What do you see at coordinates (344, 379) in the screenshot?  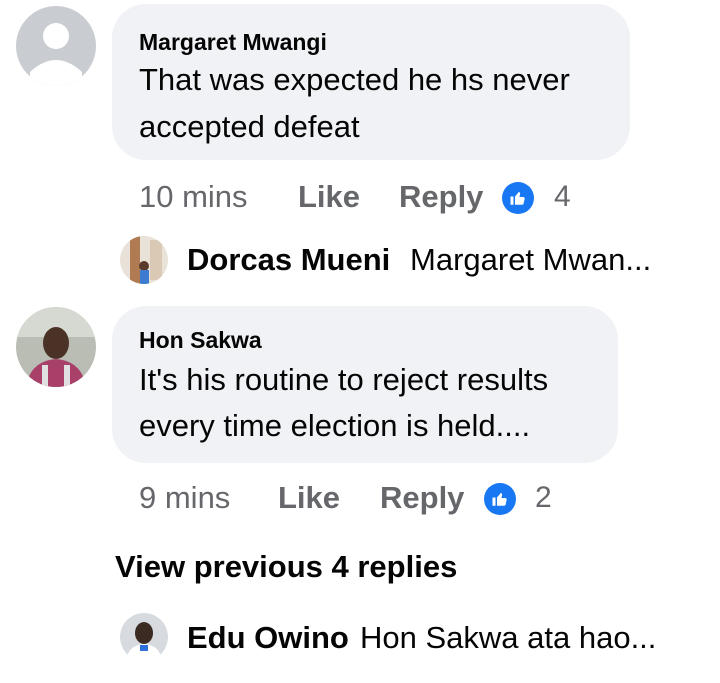 I see `comment-text-line: It's his routine to reject results` at bounding box center [344, 379].